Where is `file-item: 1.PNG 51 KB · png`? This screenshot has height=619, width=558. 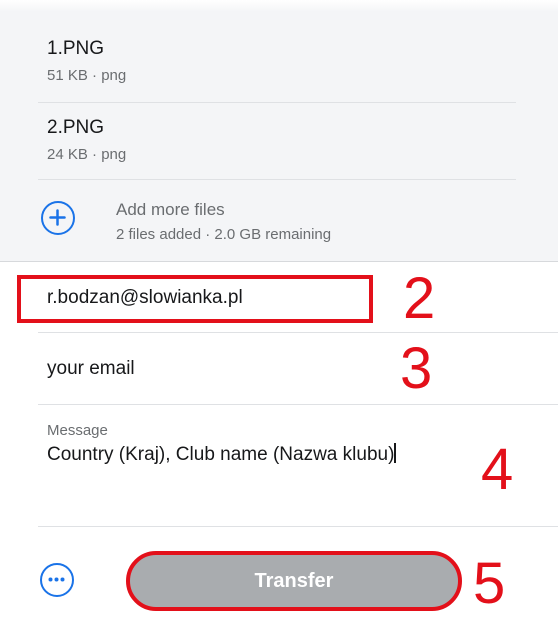
file-item: 1.PNG 51 KB · png is located at coordinates (278, 66).